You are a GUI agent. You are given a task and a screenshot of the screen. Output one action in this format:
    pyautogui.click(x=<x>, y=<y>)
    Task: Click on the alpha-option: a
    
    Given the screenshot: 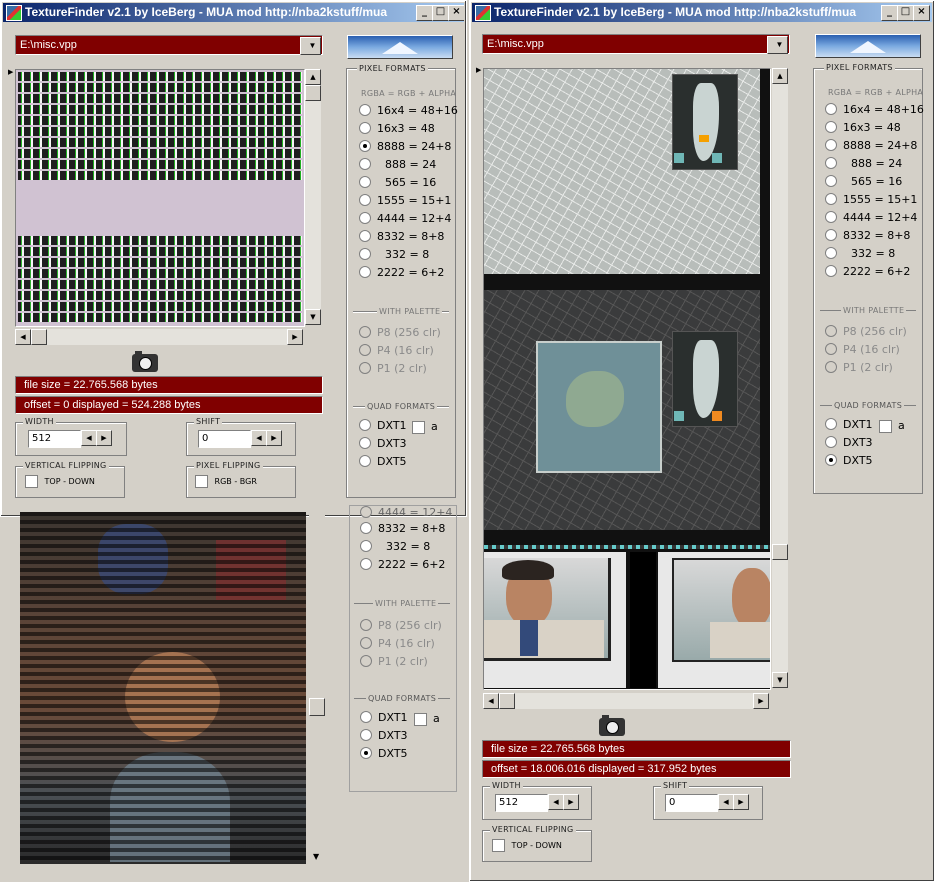 What is the action you would take?
    pyautogui.click(x=892, y=426)
    